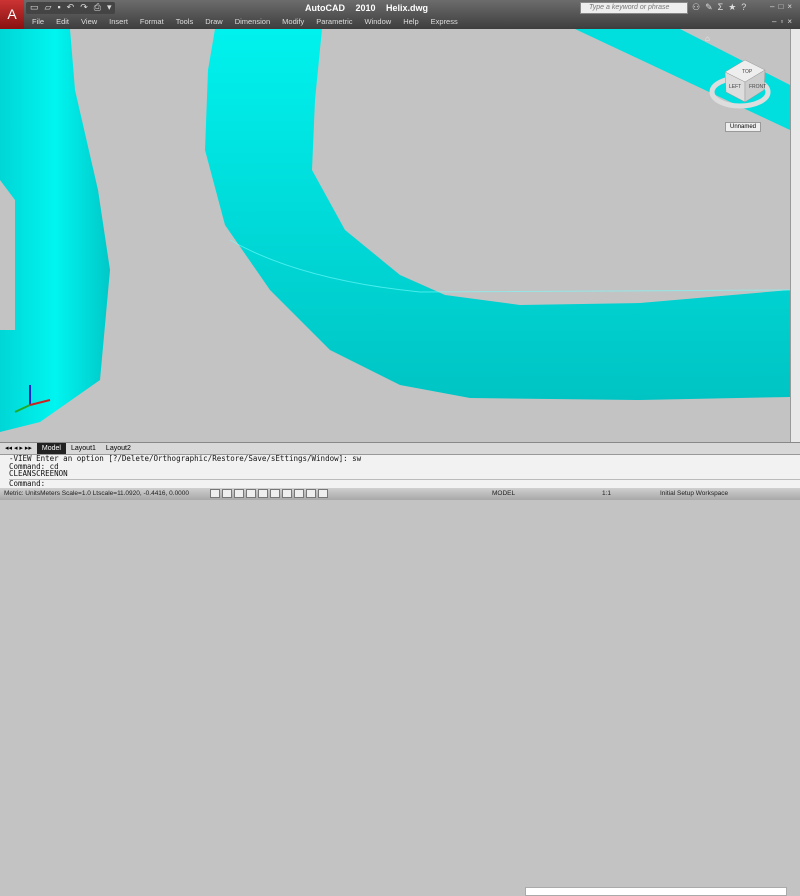 The height and width of the screenshot is (896, 800). I want to click on svg-text: TOP, so click(747, 72).